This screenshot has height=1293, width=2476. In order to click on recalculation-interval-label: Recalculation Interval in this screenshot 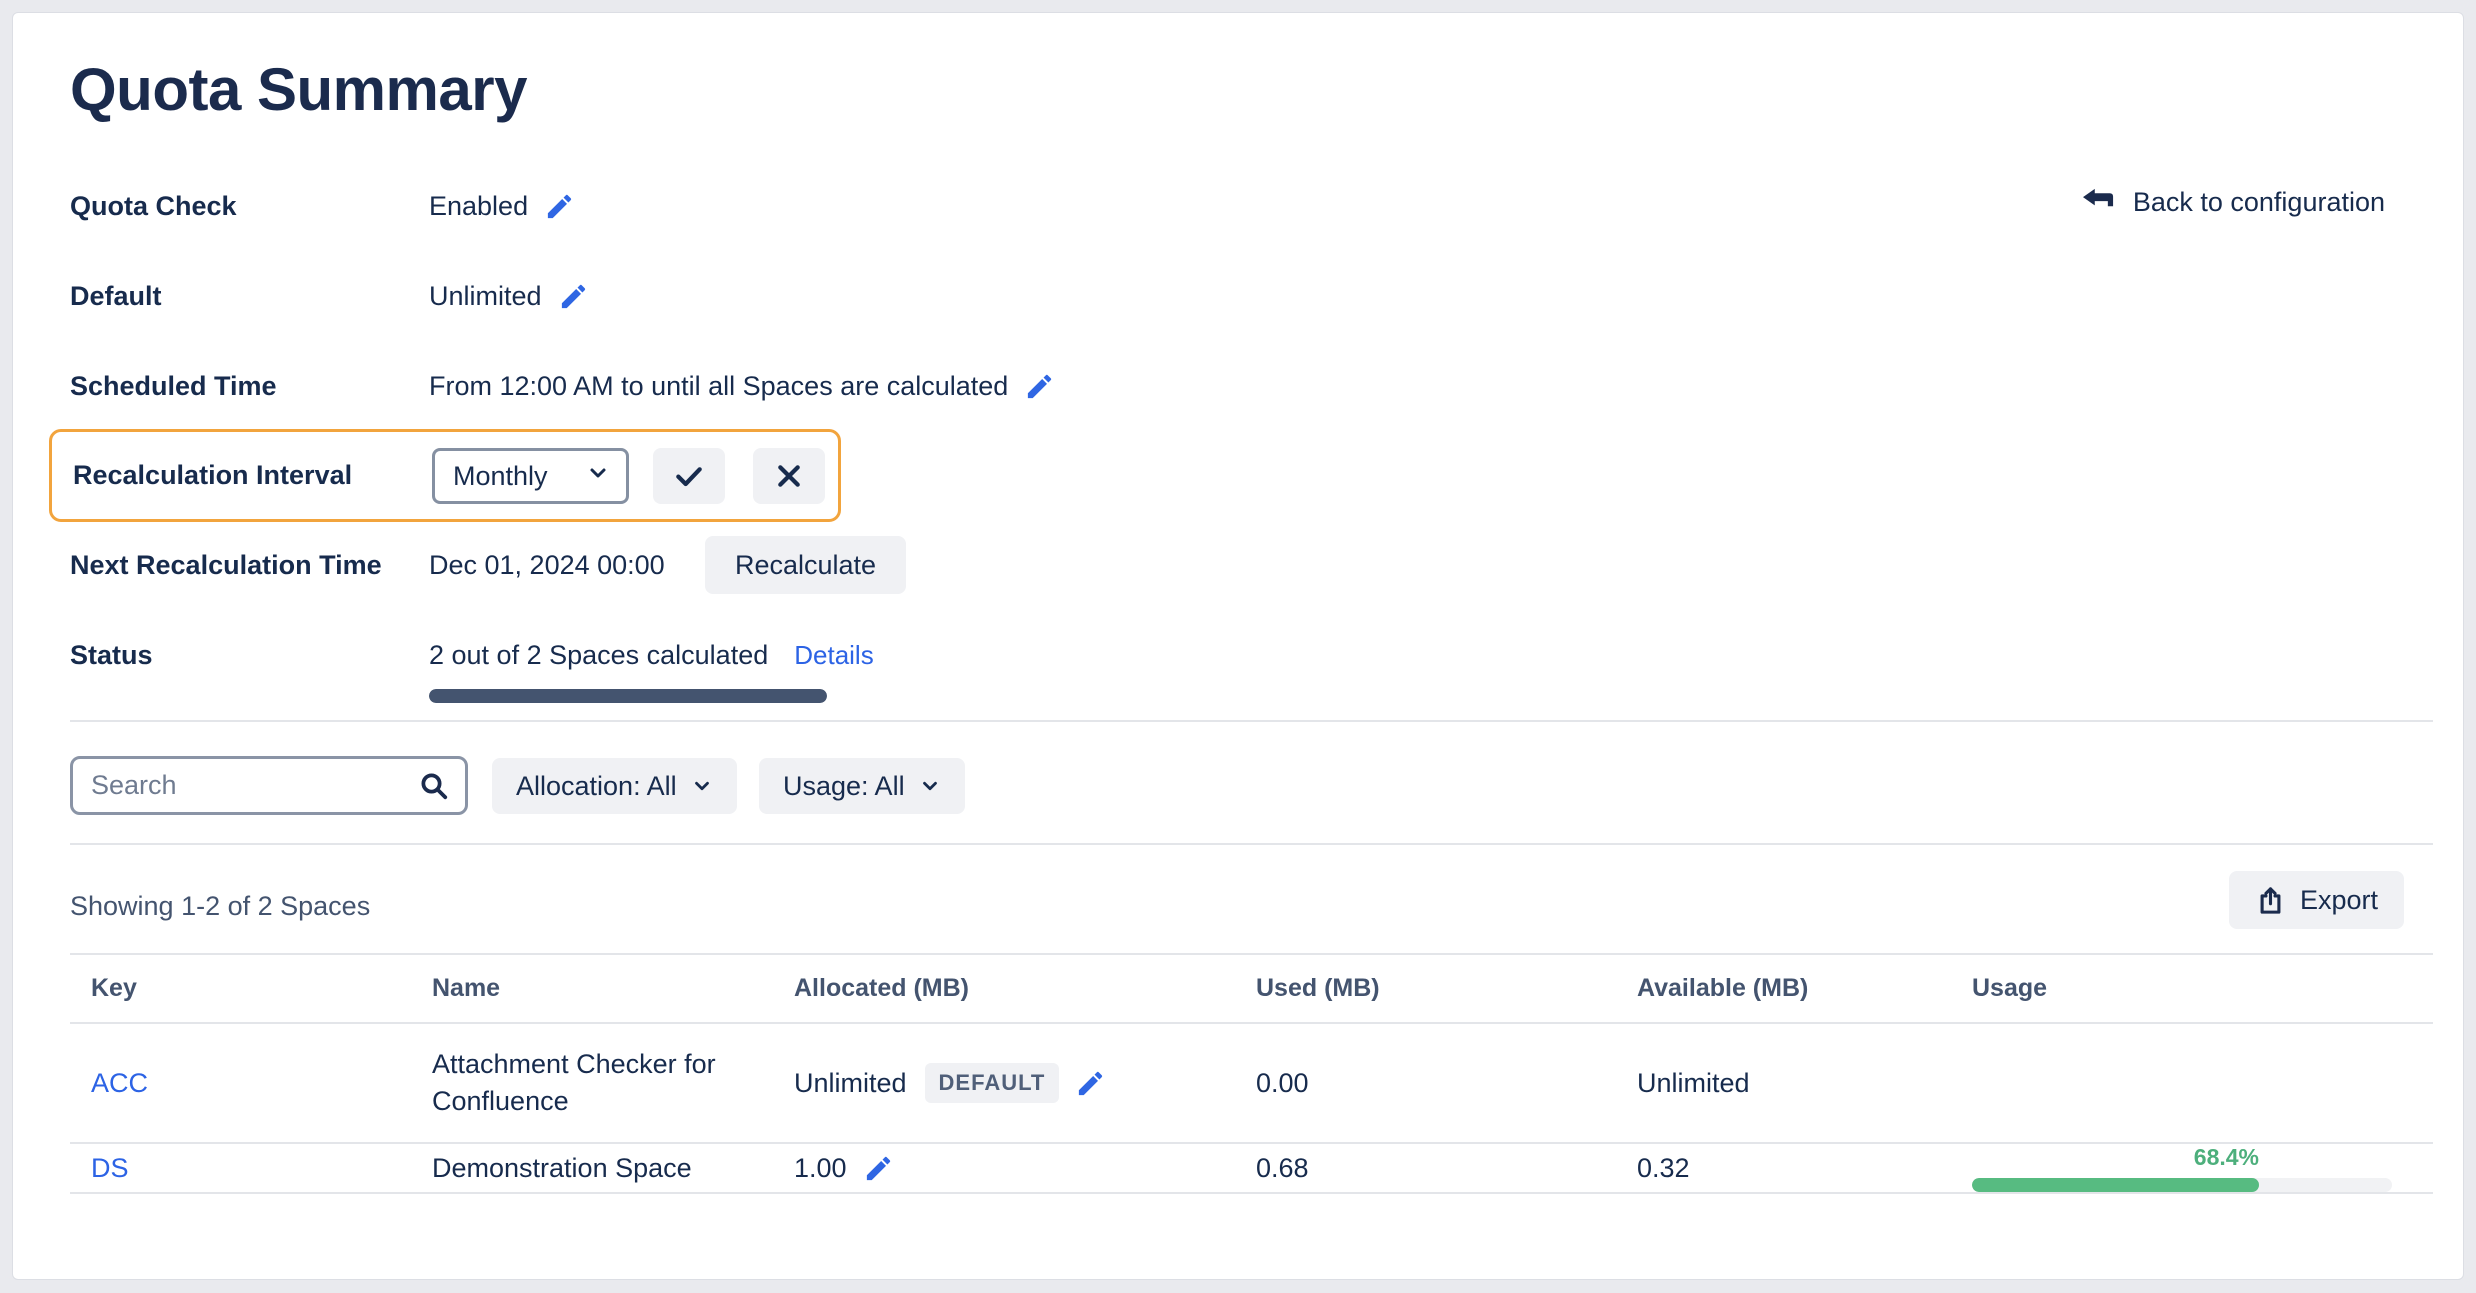, I will do `click(213, 475)`.